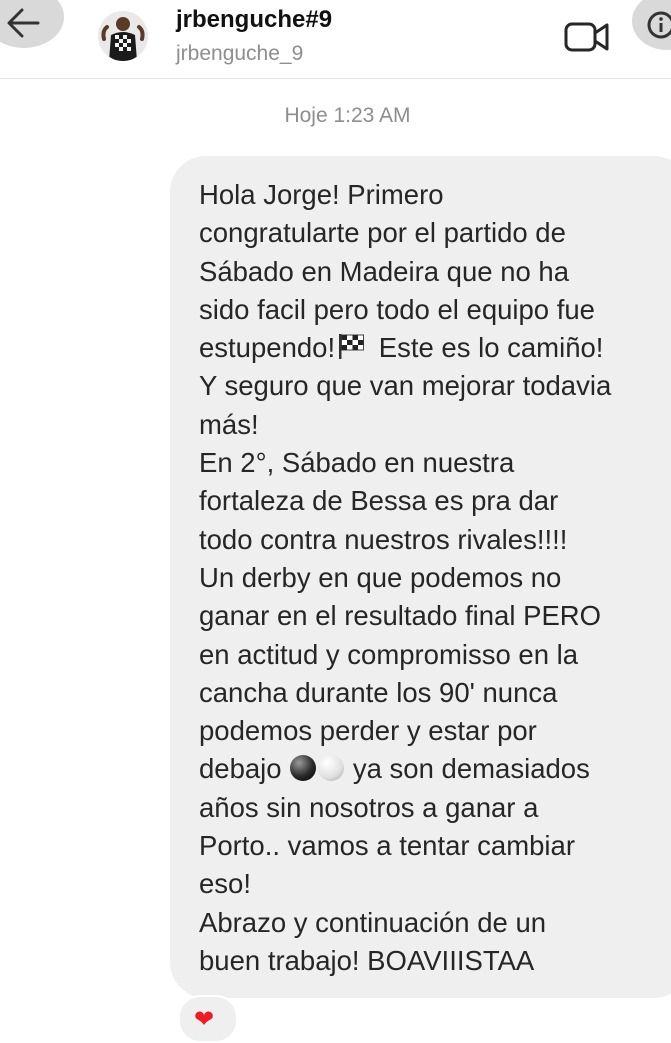 The width and height of the screenshot is (671, 1043). What do you see at coordinates (23, 23) in the screenshot?
I see `arrow-left-icon` at bounding box center [23, 23].